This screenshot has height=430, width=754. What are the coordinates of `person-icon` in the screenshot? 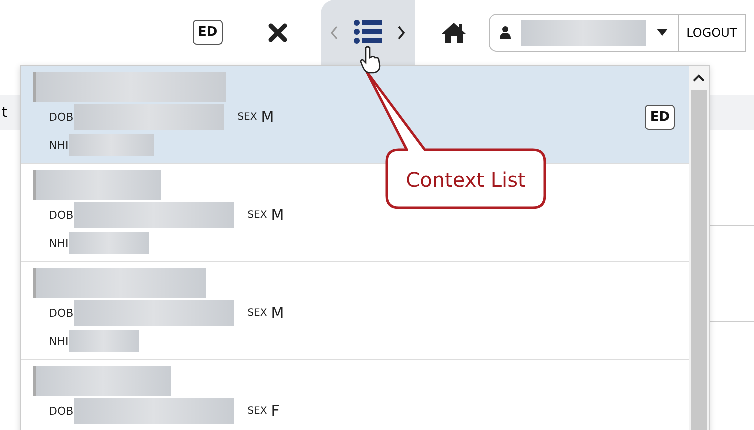 It's located at (505, 32).